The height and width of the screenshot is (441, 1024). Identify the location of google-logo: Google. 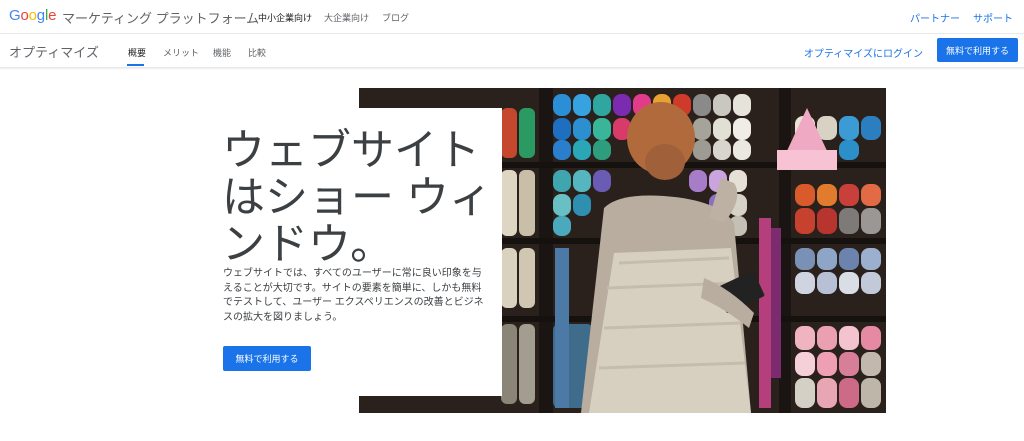
(32, 15).